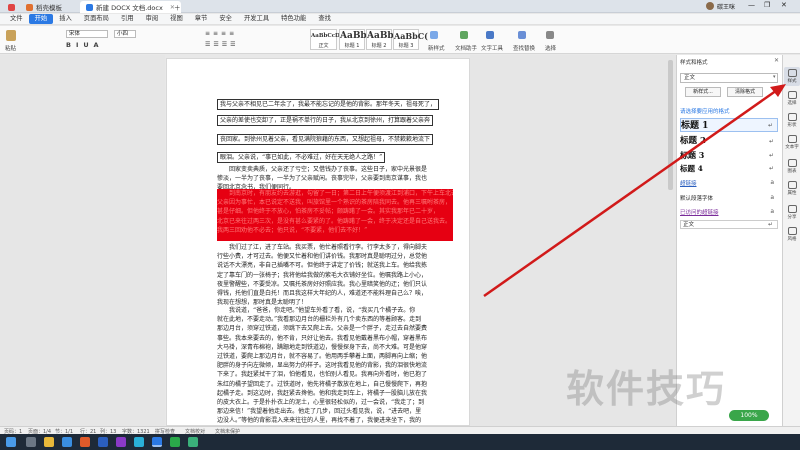 The width and height of the screenshot is (800, 450). I want to click on watermark: 软件技巧, so click(646, 389).